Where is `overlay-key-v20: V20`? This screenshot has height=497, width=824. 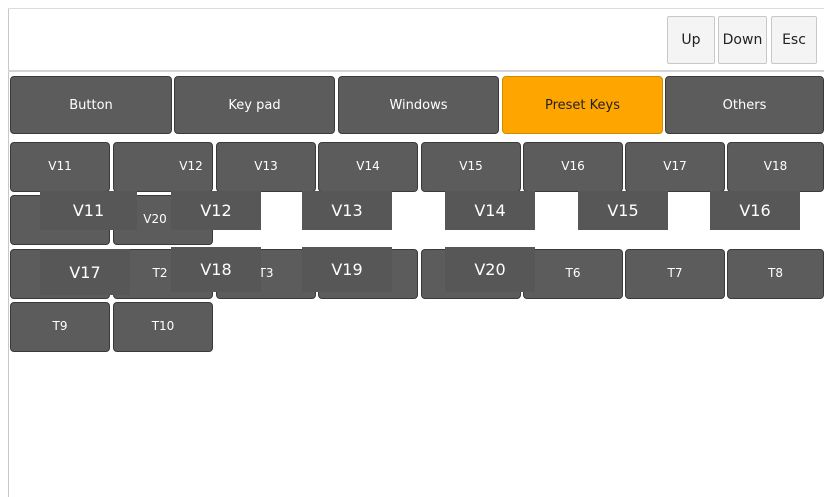 overlay-key-v20: V20 is located at coordinates (490, 269).